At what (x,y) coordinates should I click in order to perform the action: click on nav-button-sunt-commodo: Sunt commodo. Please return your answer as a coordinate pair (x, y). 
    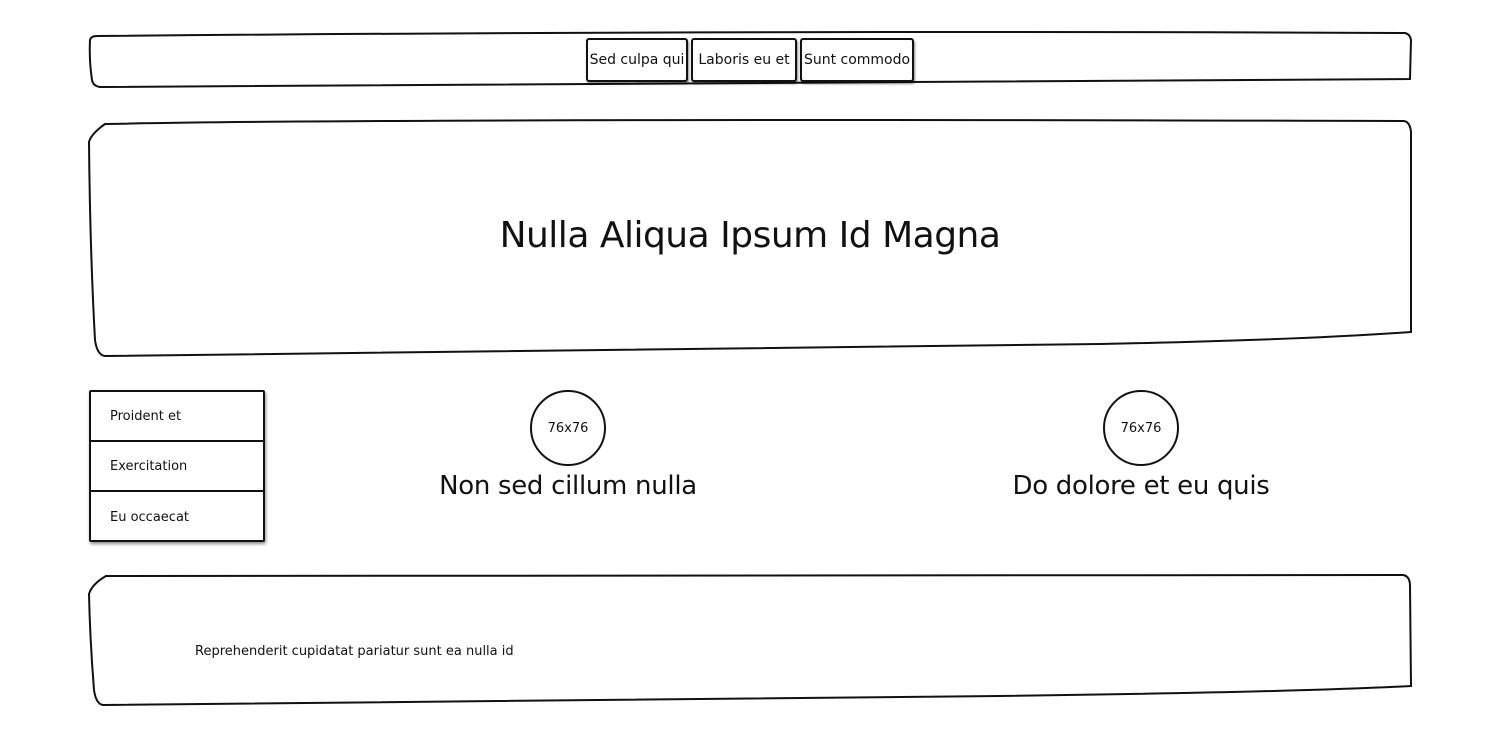
    Looking at the image, I should click on (857, 60).